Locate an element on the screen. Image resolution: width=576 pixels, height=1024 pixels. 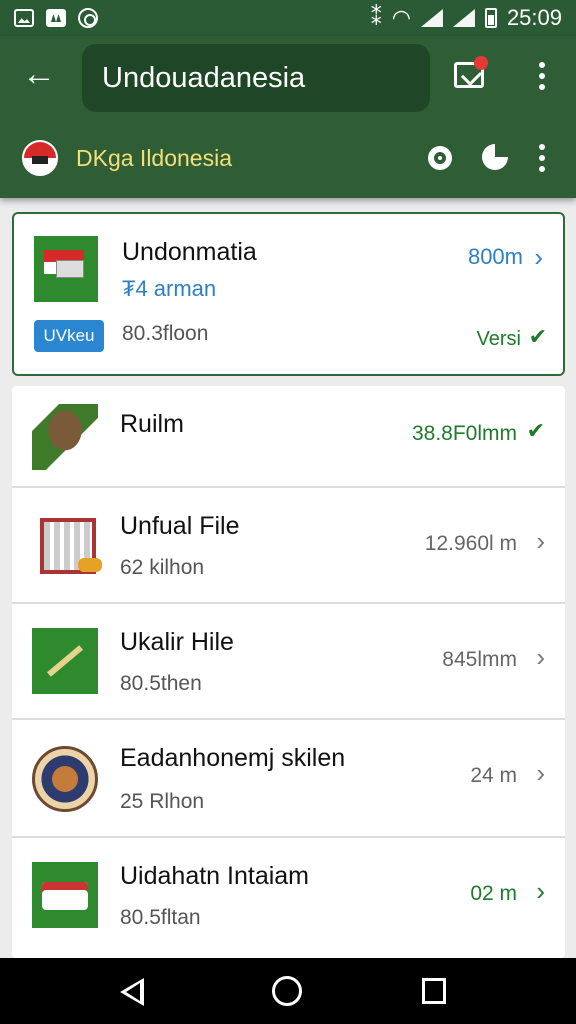
signal-icon is located at coordinates (431, 18).